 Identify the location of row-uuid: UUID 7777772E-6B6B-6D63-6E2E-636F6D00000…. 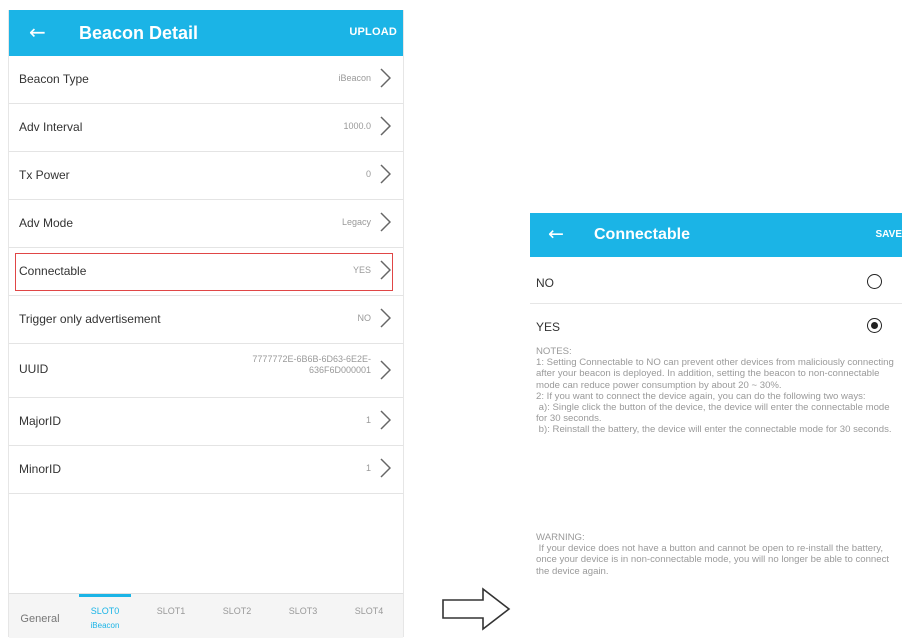
(206, 371).